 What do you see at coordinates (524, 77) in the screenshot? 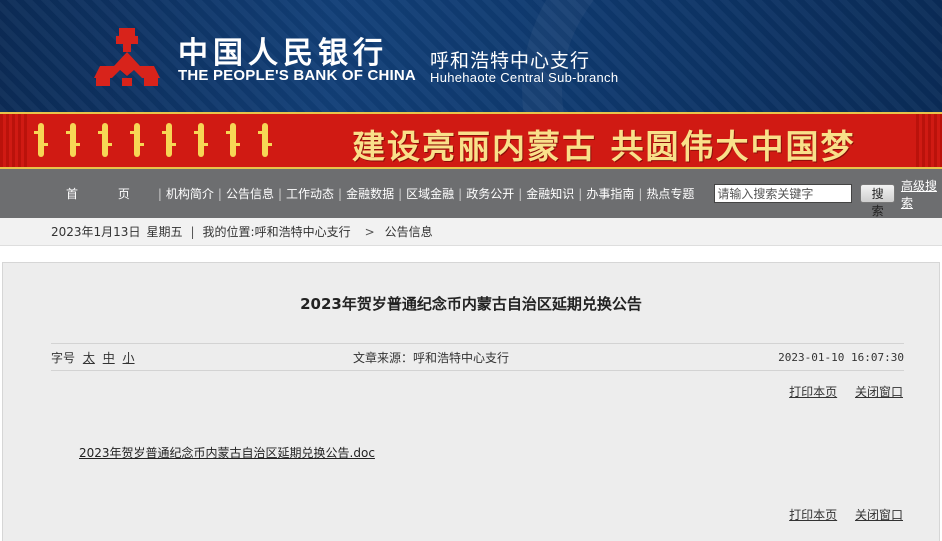
I see `branch-name-en: Huhehaote Central Sub-branch` at bounding box center [524, 77].